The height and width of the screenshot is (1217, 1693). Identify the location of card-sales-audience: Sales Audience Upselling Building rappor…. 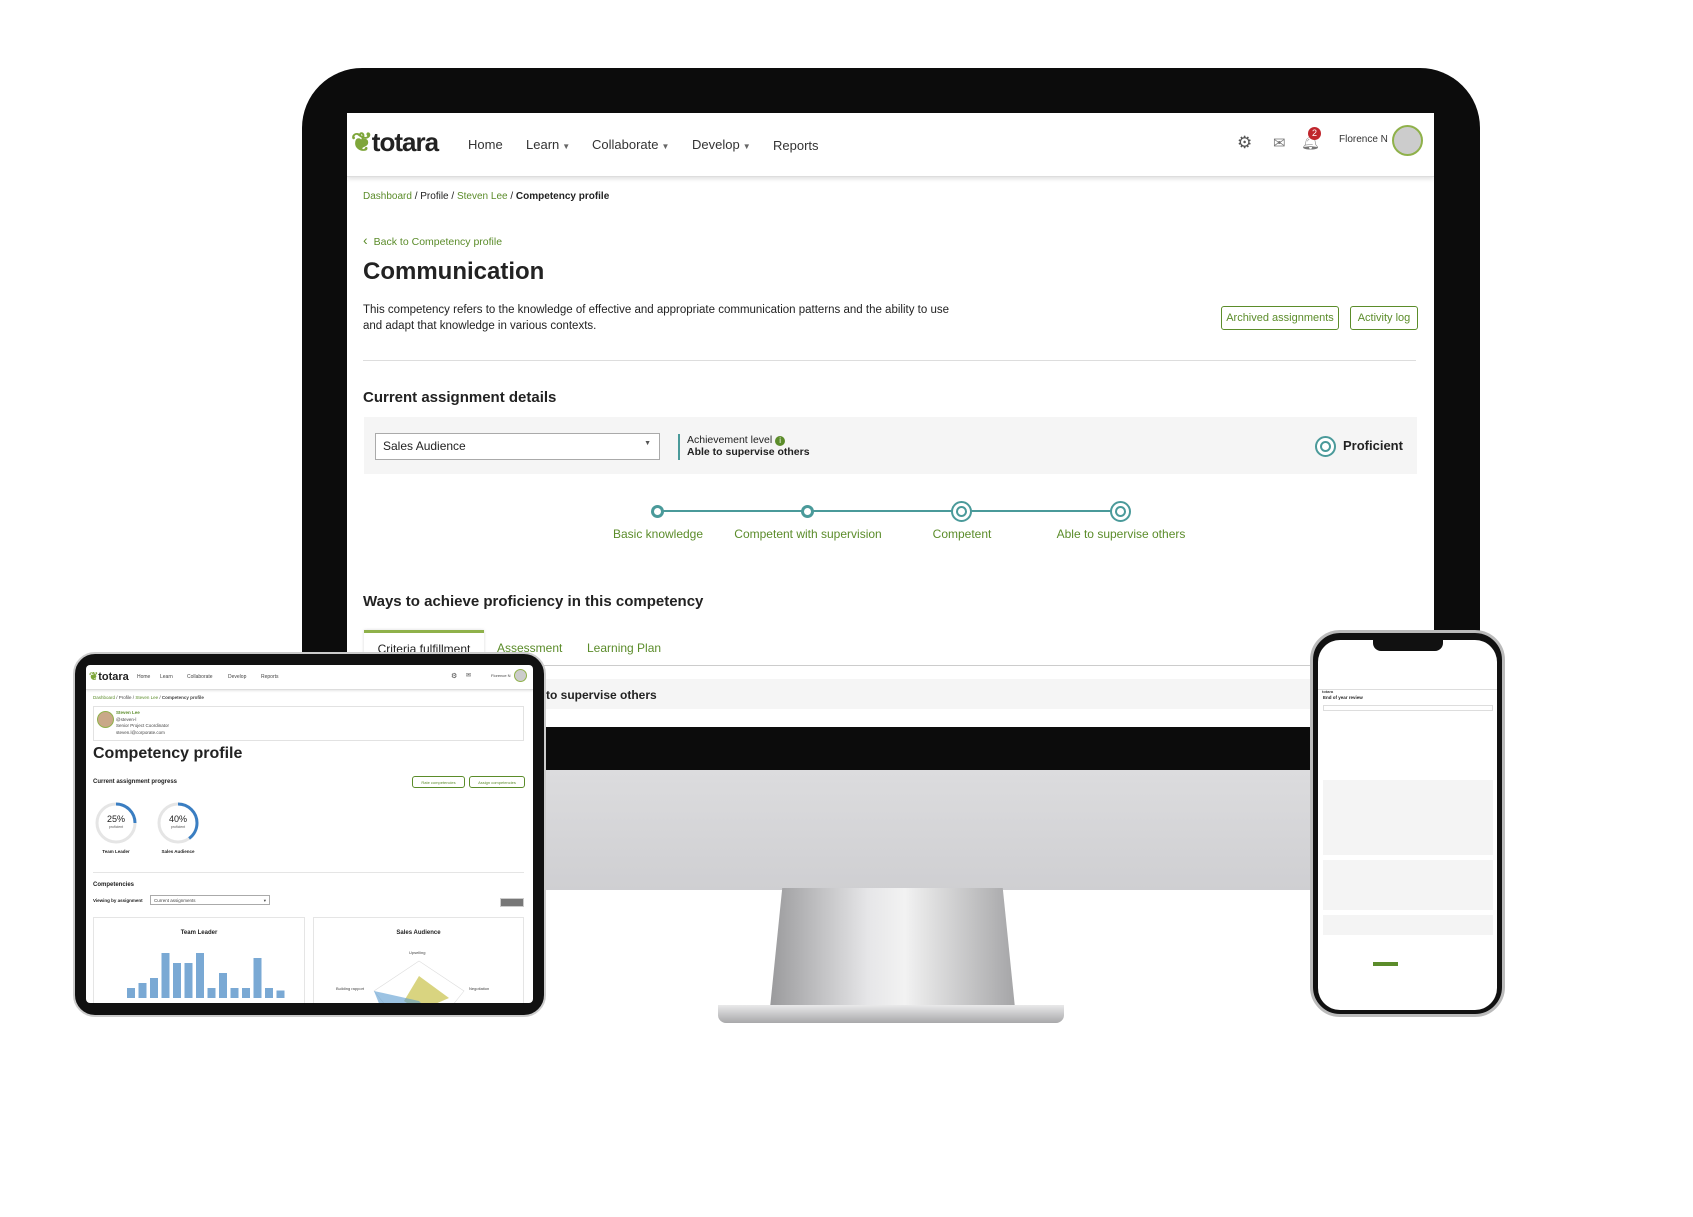
(418, 960).